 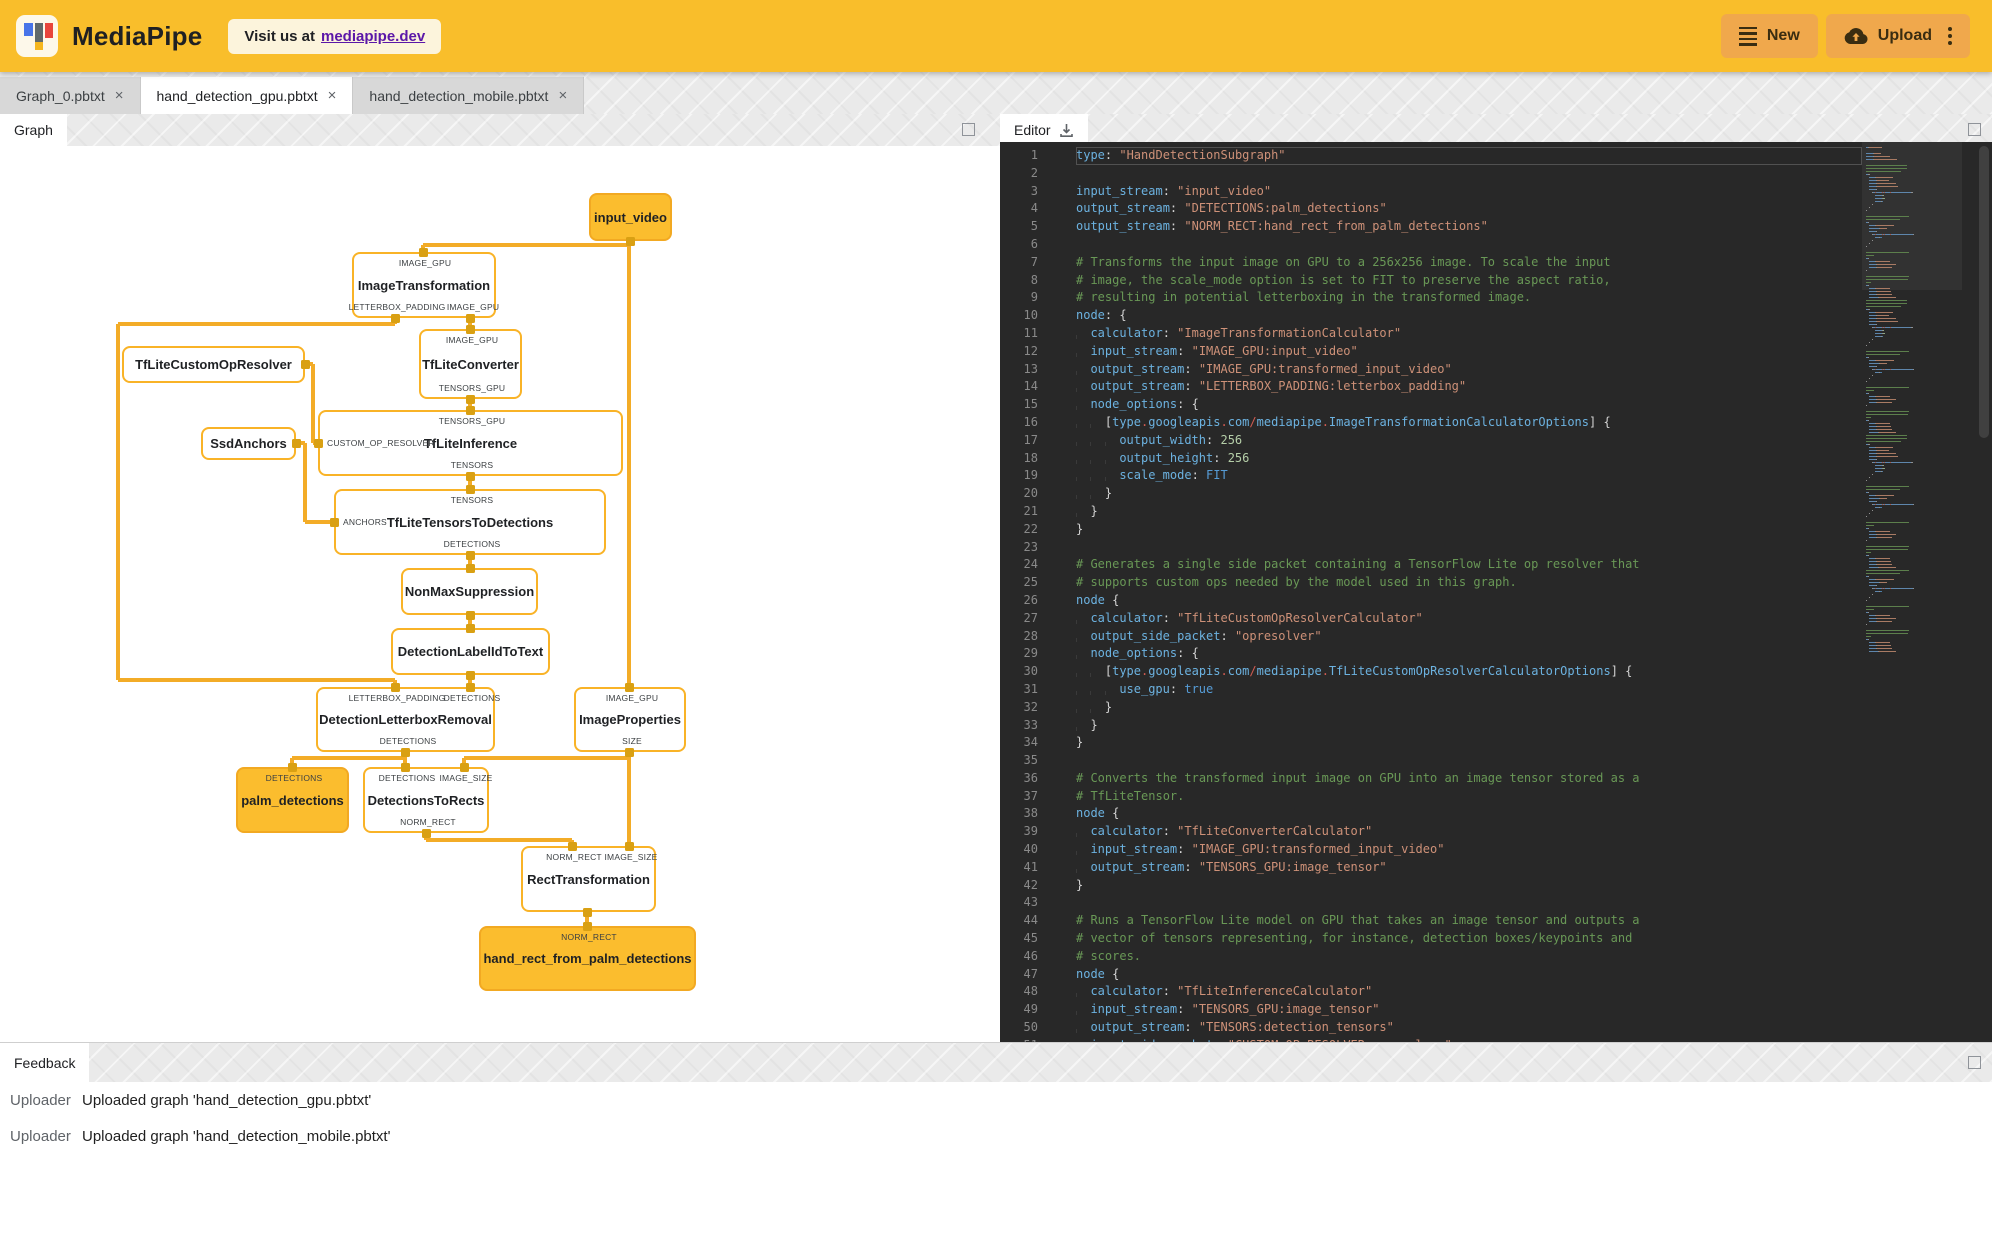 I want to click on node-input_video: input_video, so click(x=630, y=217).